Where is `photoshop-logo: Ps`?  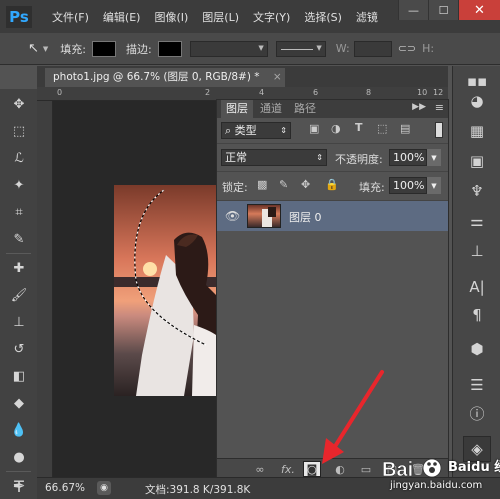
photoshop-logo: Ps is located at coordinates (19, 16).